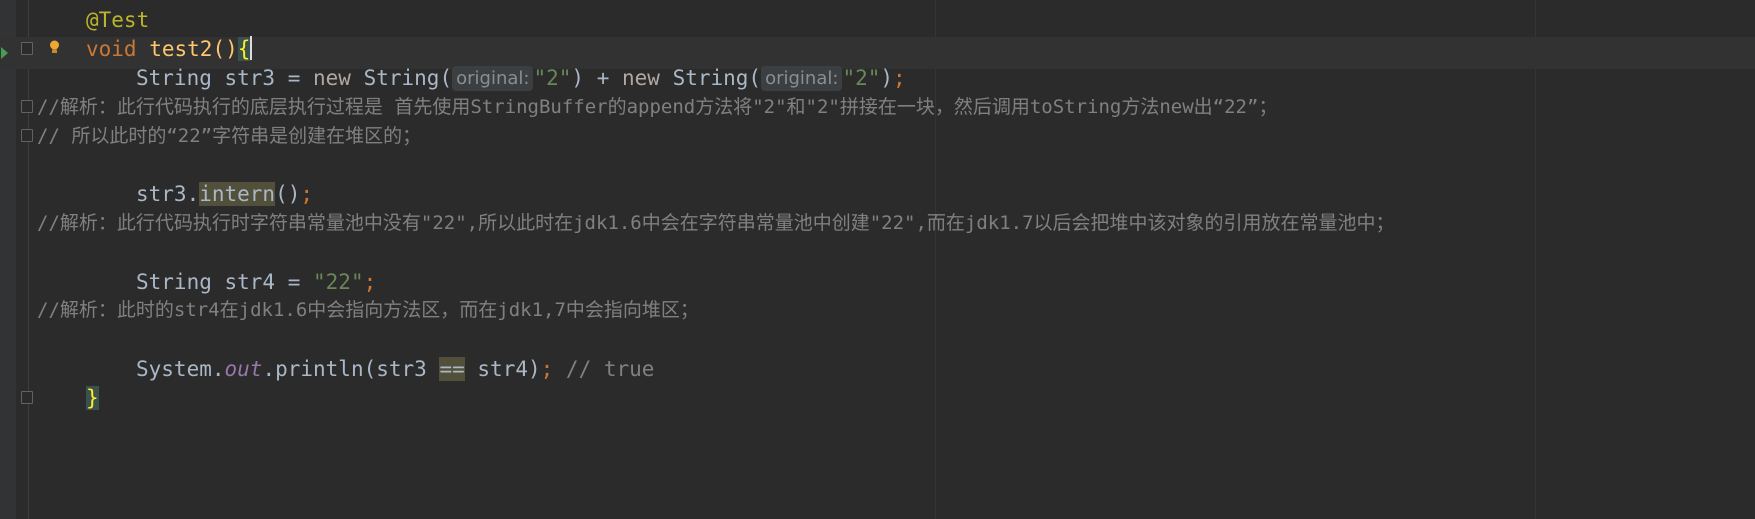  What do you see at coordinates (28, 259) in the screenshot?
I see `gutter-separator` at bounding box center [28, 259].